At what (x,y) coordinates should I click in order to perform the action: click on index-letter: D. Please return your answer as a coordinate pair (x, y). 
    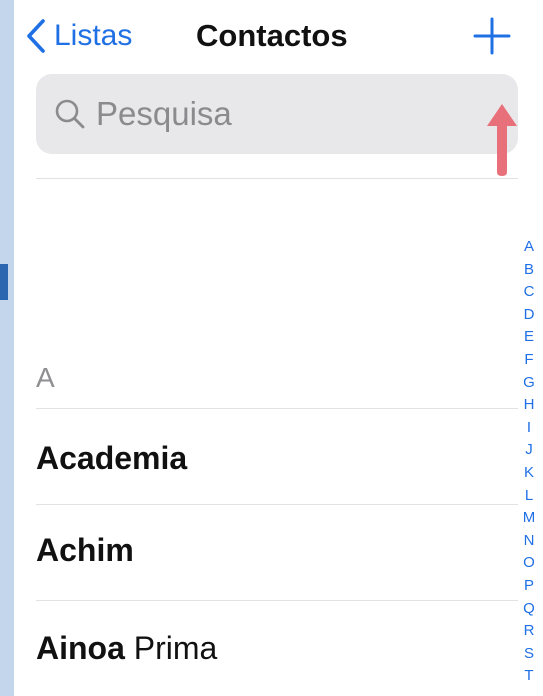
    Looking at the image, I should click on (529, 315).